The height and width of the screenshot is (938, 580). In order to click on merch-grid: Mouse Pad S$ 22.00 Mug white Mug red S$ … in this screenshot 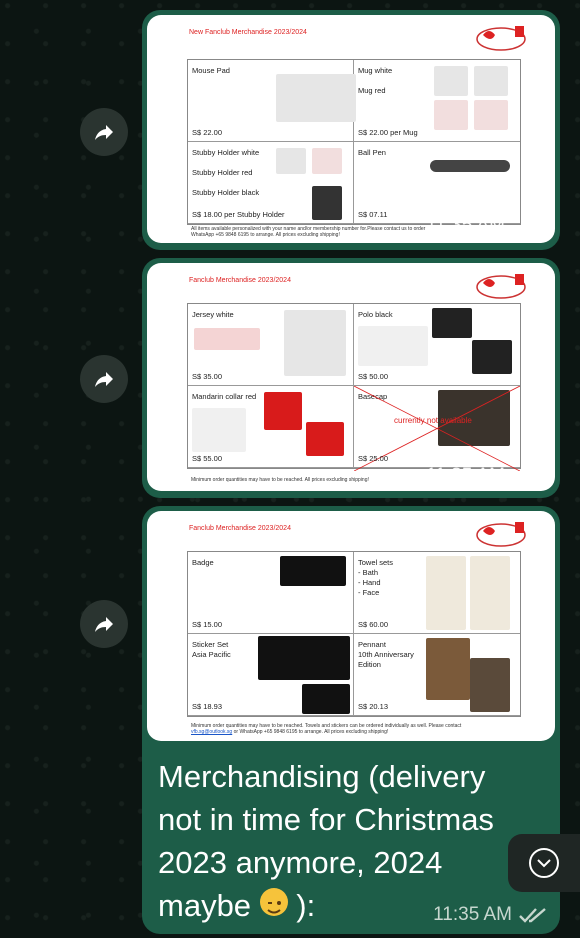, I will do `click(354, 142)`.